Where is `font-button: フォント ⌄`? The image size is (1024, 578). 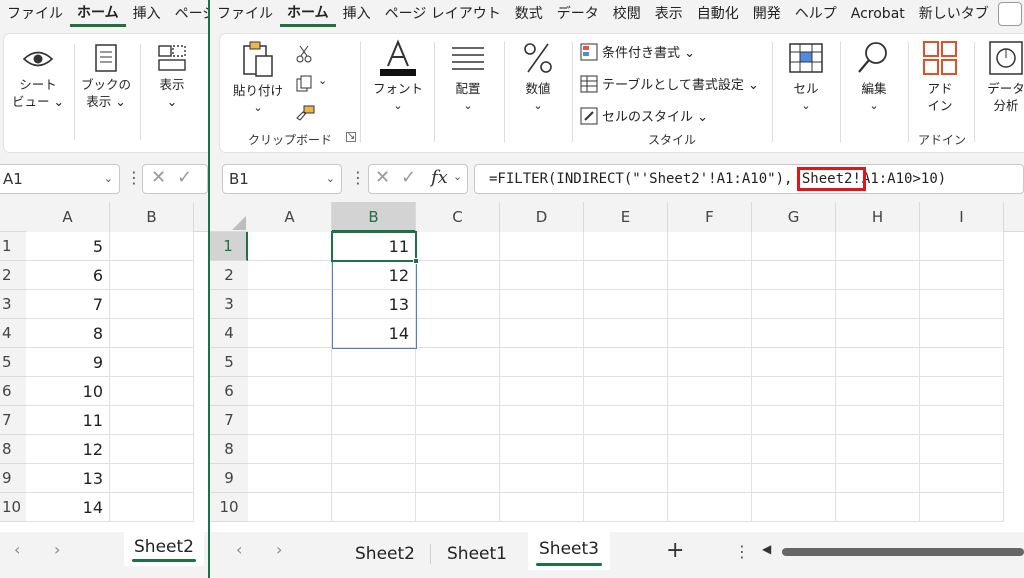 font-button: フォント ⌄ is located at coordinates (398, 76).